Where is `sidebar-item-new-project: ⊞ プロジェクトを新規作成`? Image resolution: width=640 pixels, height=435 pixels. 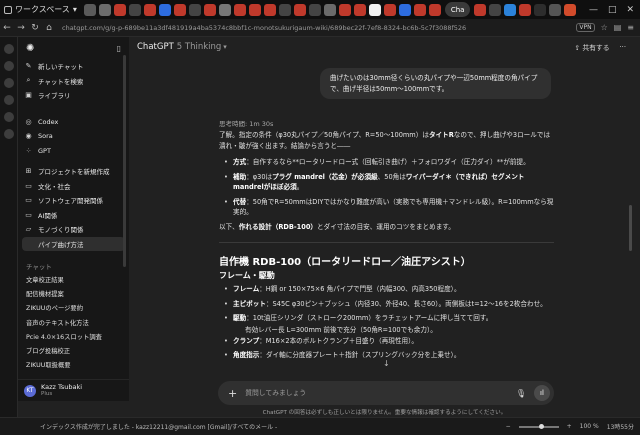 sidebar-item-new-project: ⊞ プロジェクトを新規作成 is located at coordinates (73, 171).